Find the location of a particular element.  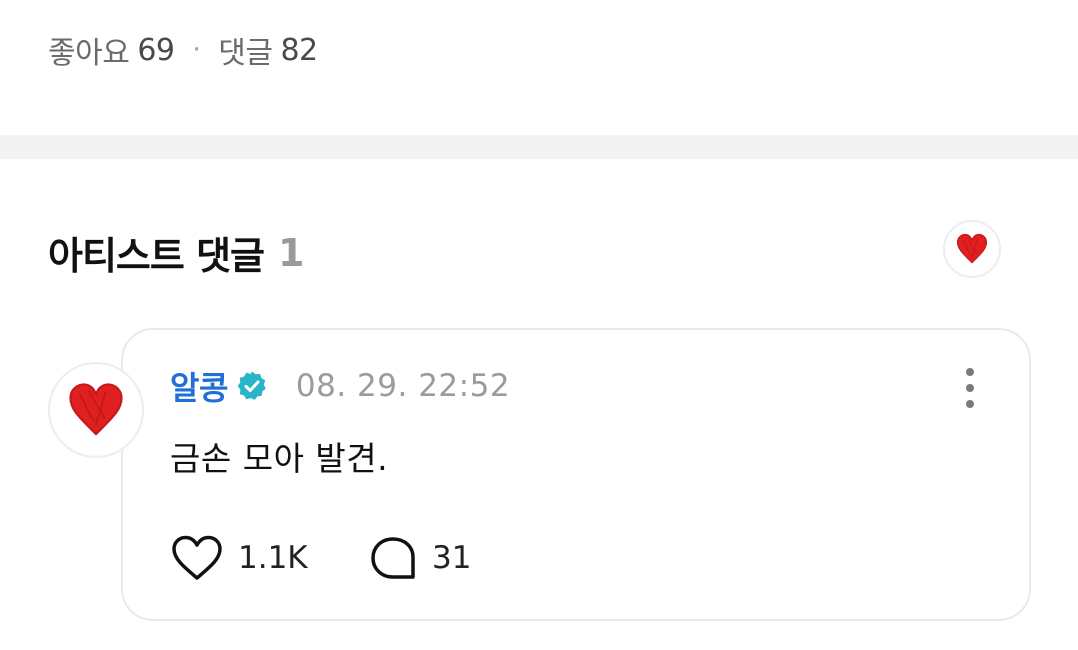

verified-badge-icon is located at coordinates (252, 386).